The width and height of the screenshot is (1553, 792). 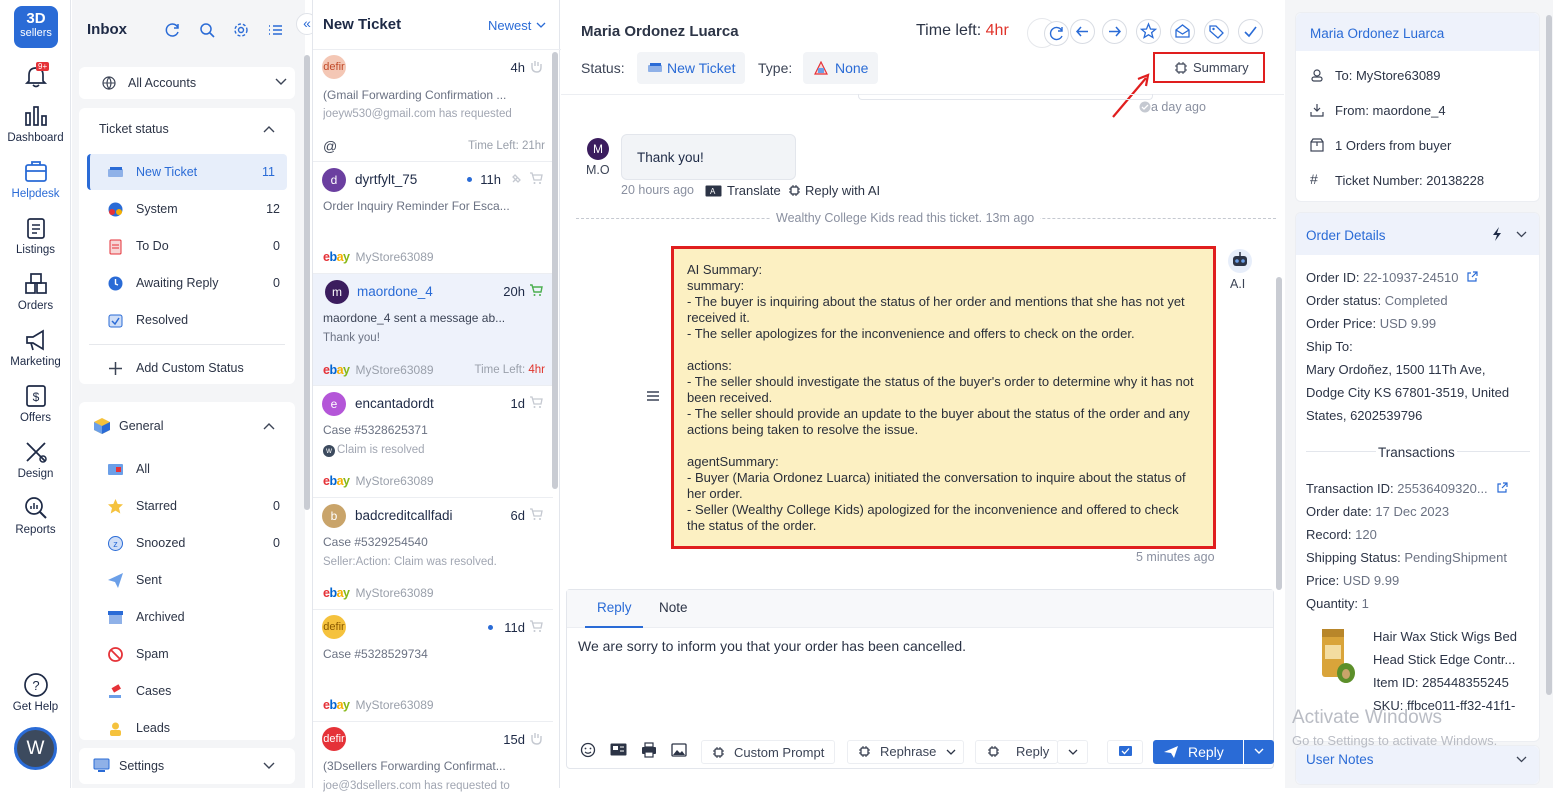 I want to click on rail-helpdesk: Helpdesk, so click(x=35, y=179).